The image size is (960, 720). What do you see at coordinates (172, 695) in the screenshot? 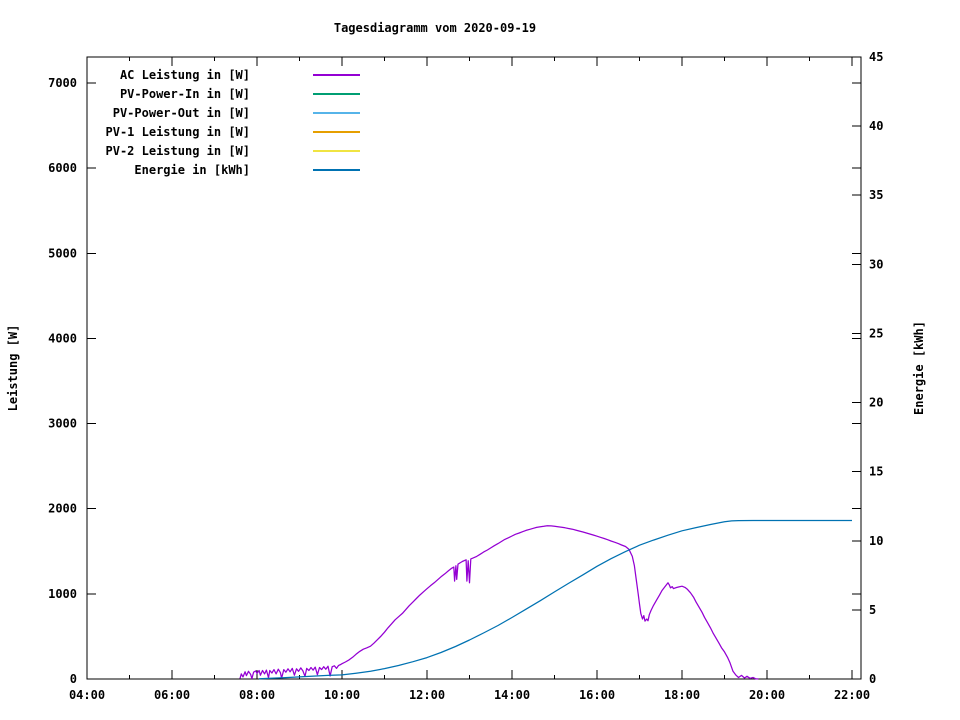
I see `x-tick-label: 06:00` at bounding box center [172, 695].